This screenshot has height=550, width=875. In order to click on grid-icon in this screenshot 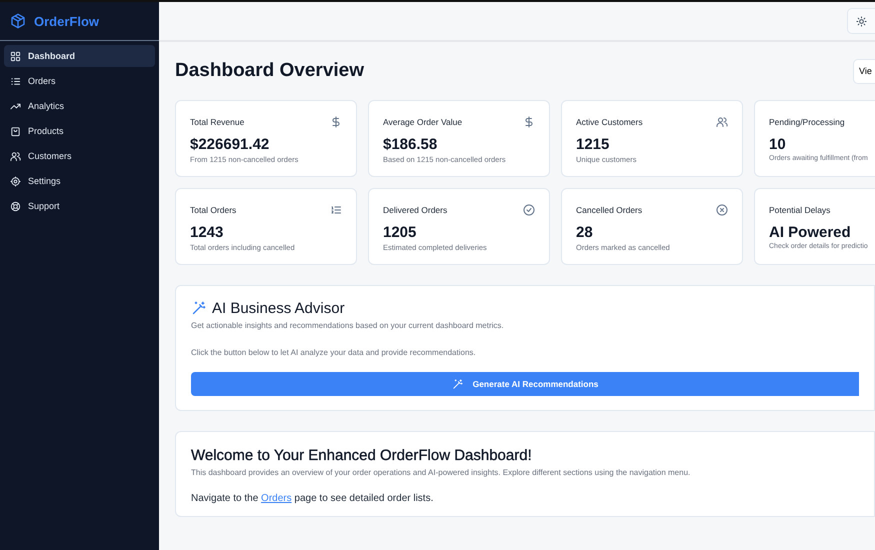, I will do `click(15, 56)`.